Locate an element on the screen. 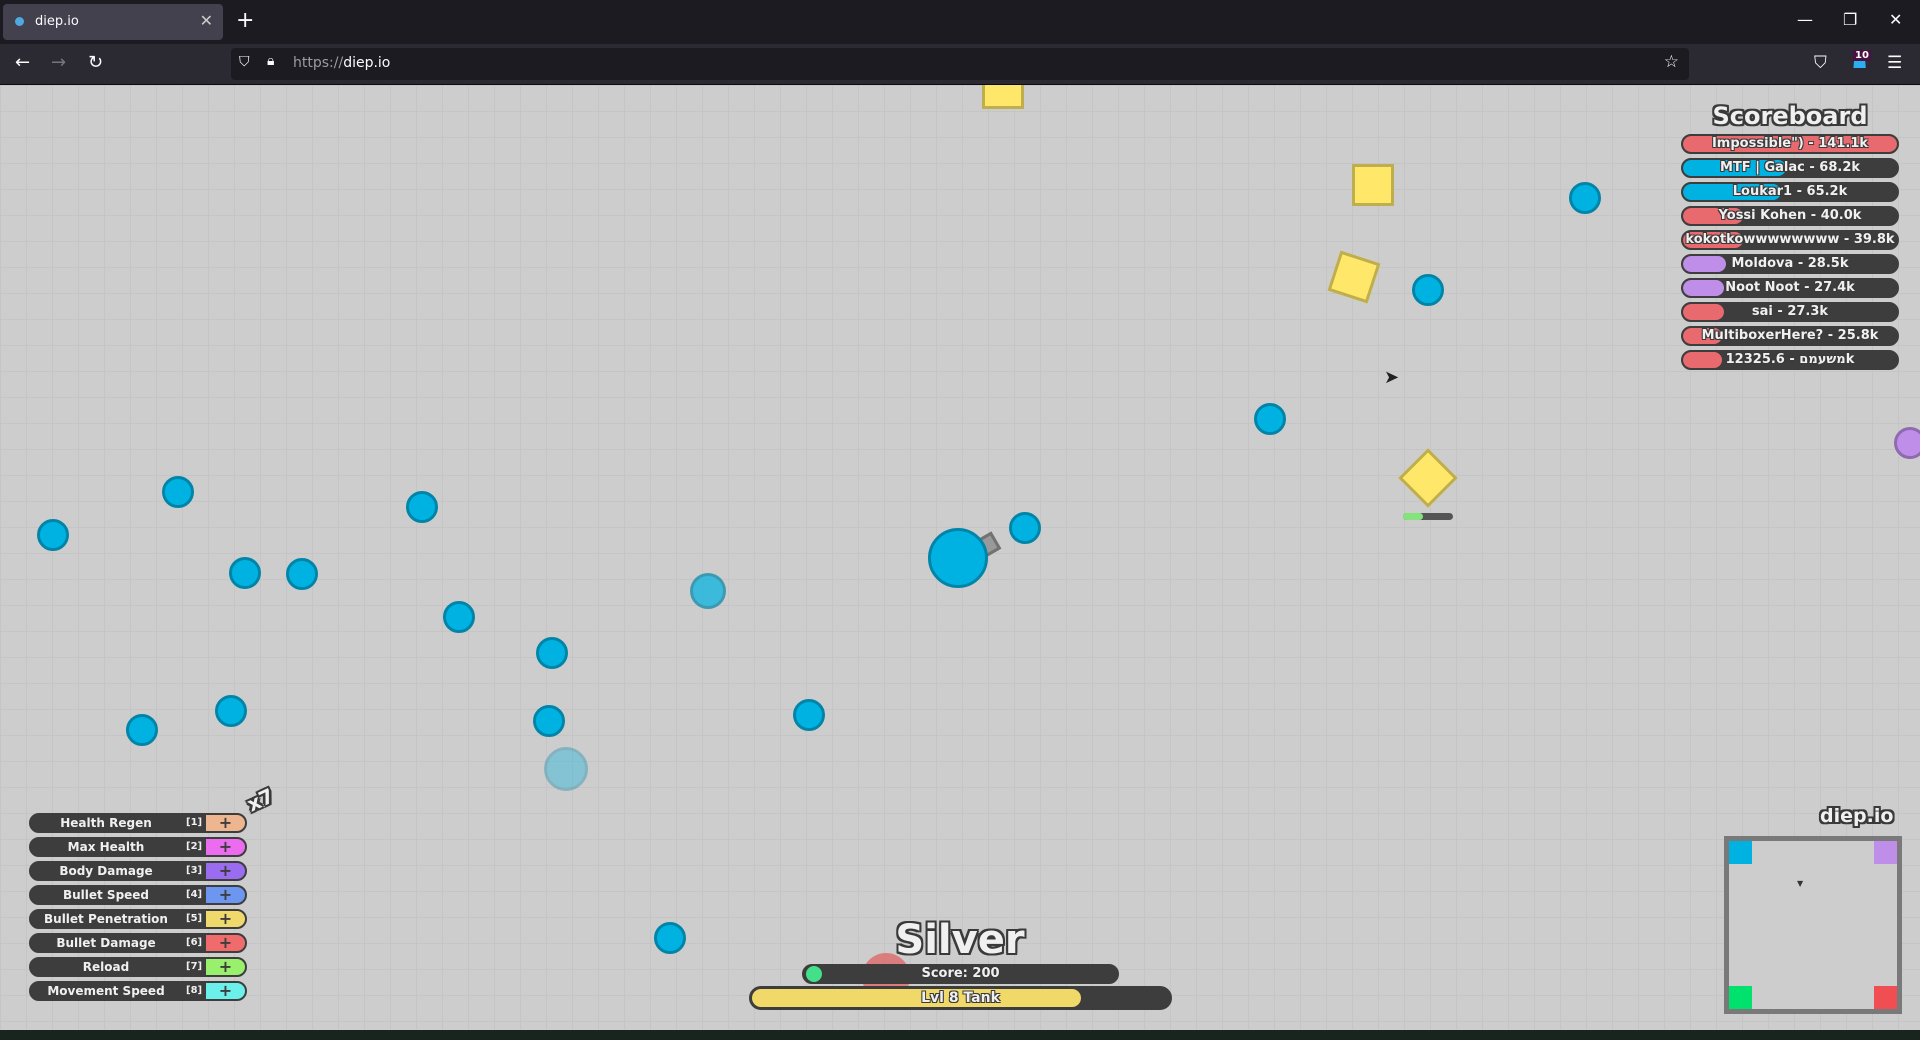  upgrade-key: [7] is located at coordinates (194, 966).